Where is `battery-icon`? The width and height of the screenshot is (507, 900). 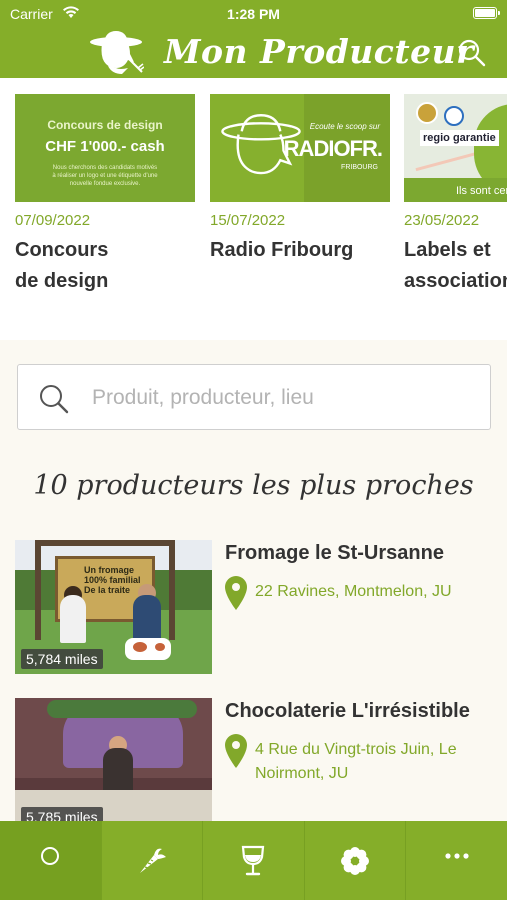
battery-icon is located at coordinates (486, 13).